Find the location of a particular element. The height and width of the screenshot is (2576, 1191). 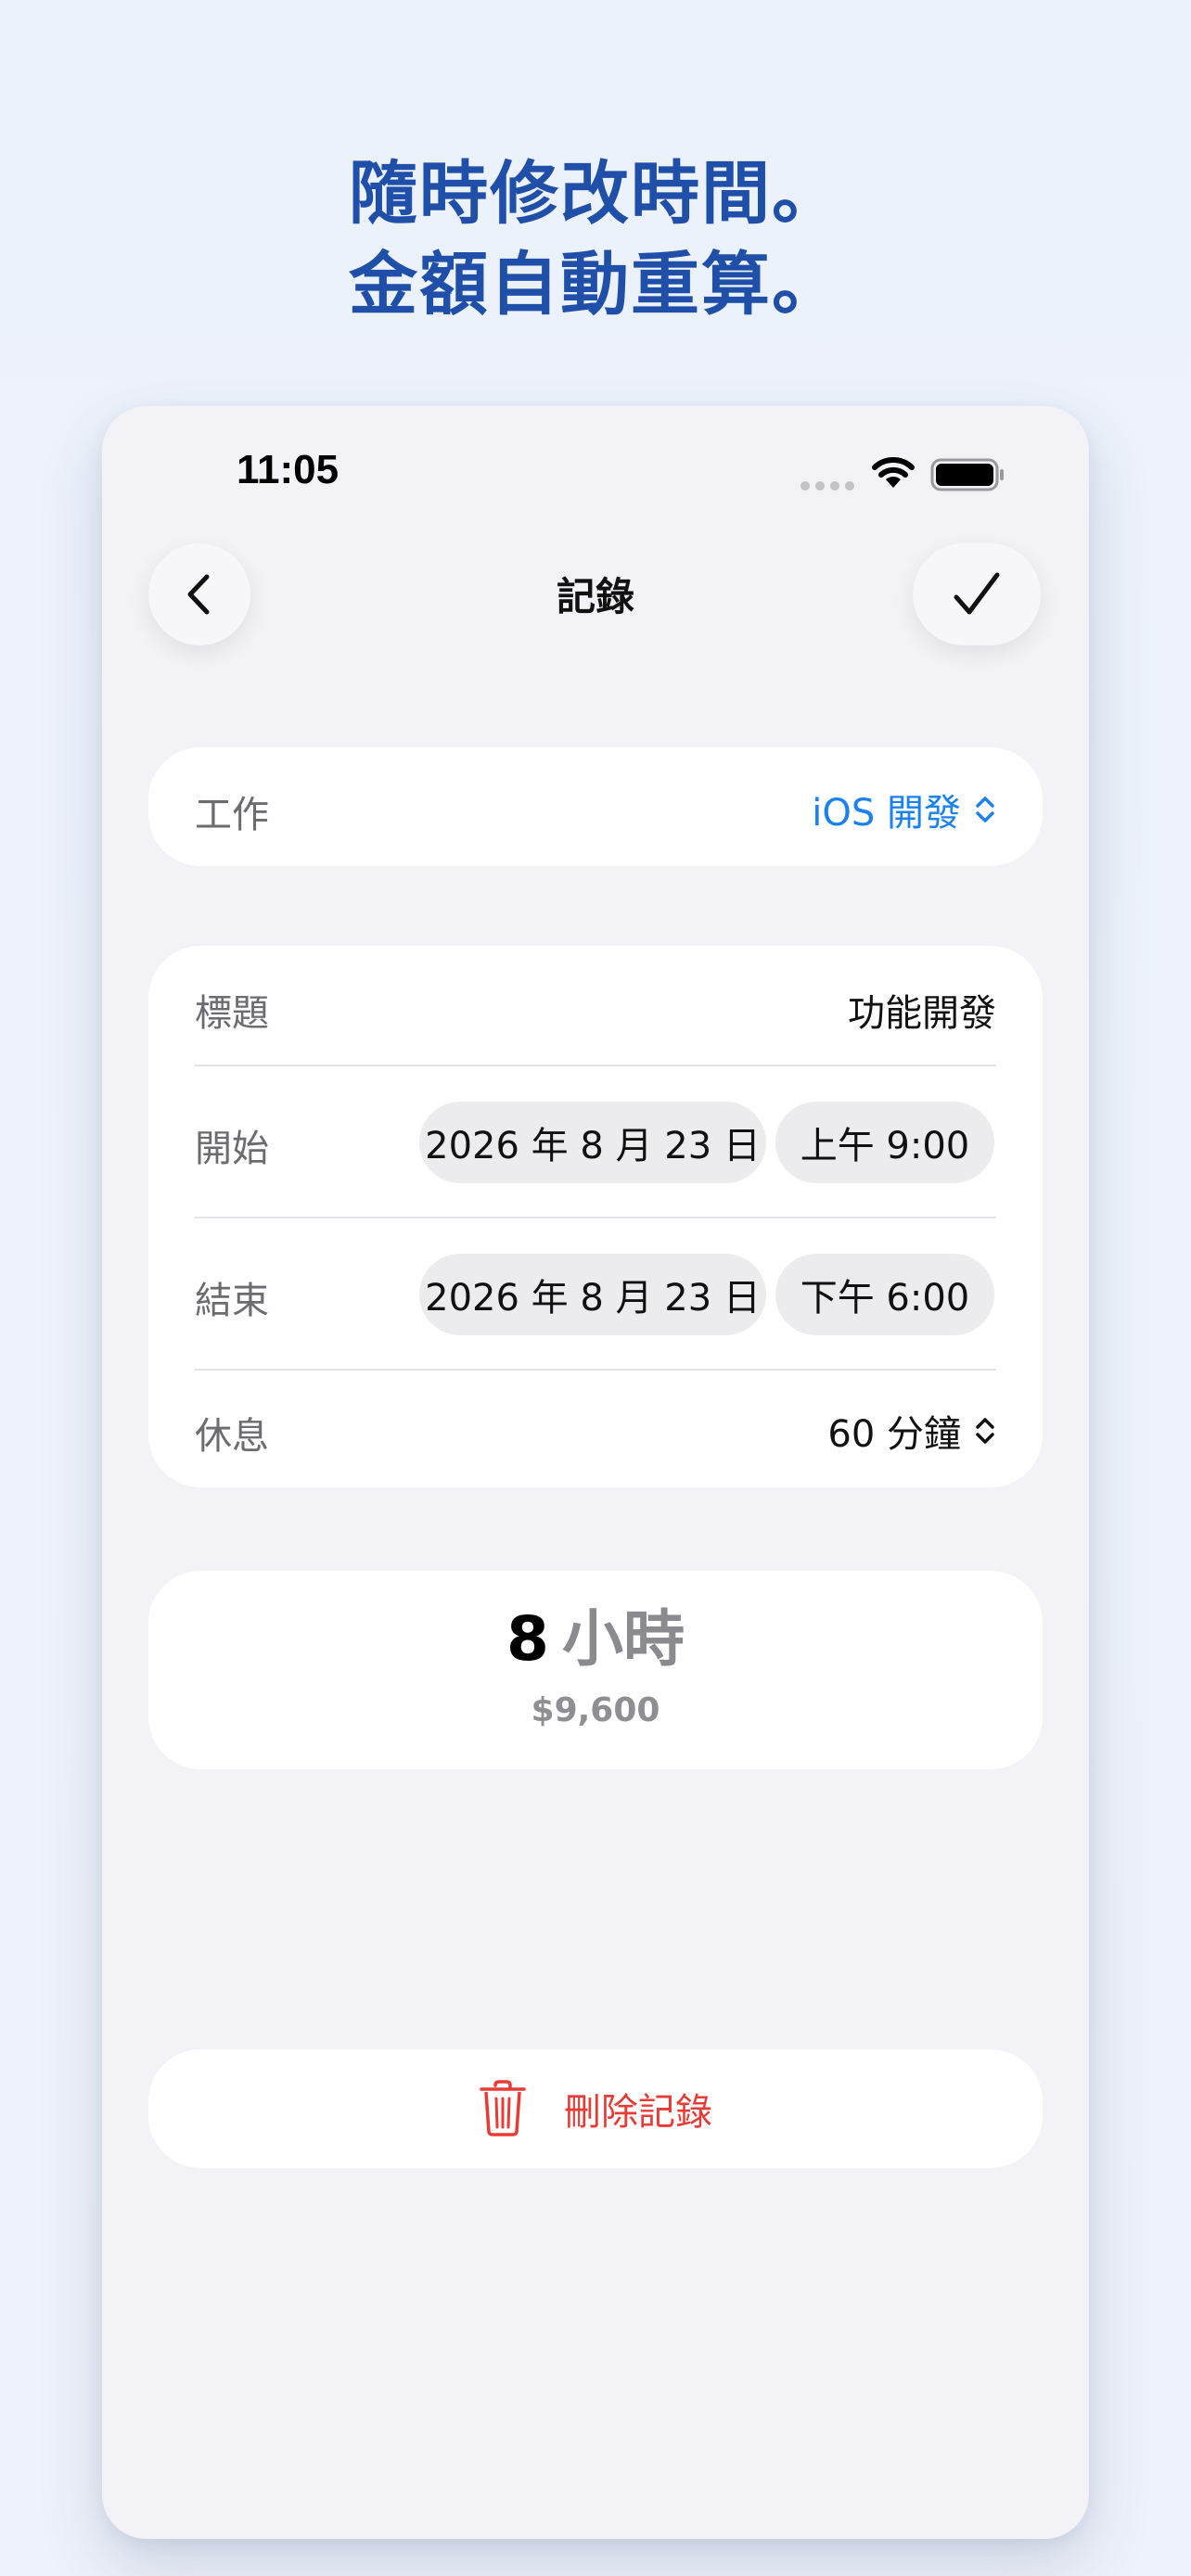

end-date-picker: 2026 年 8 月 23 日 is located at coordinates (592, 1294).